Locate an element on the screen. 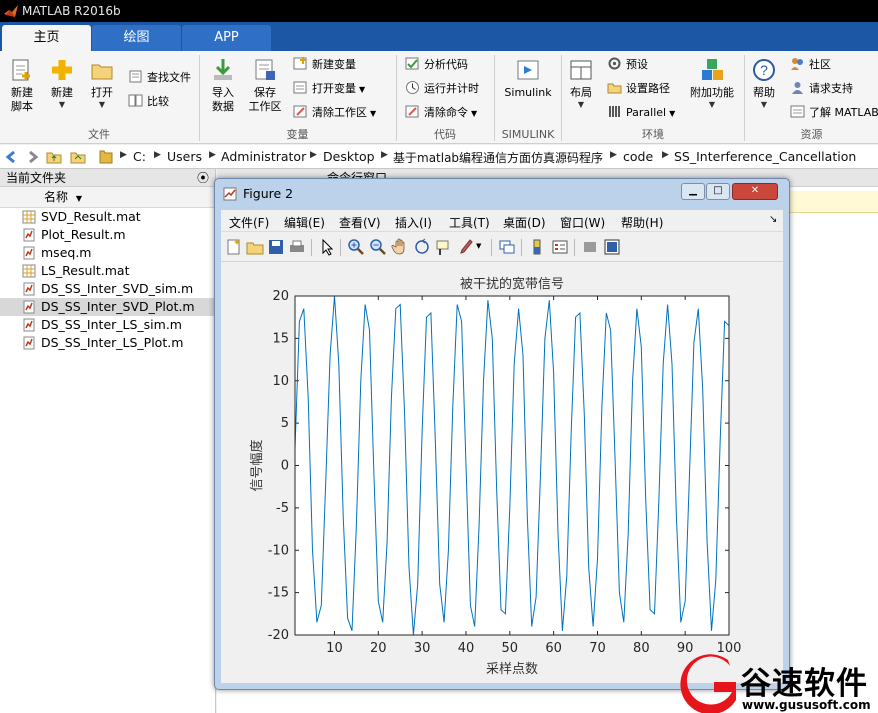  clear-workspace-button: 清除工作区 ▼ is located at coordinates (334, 113).